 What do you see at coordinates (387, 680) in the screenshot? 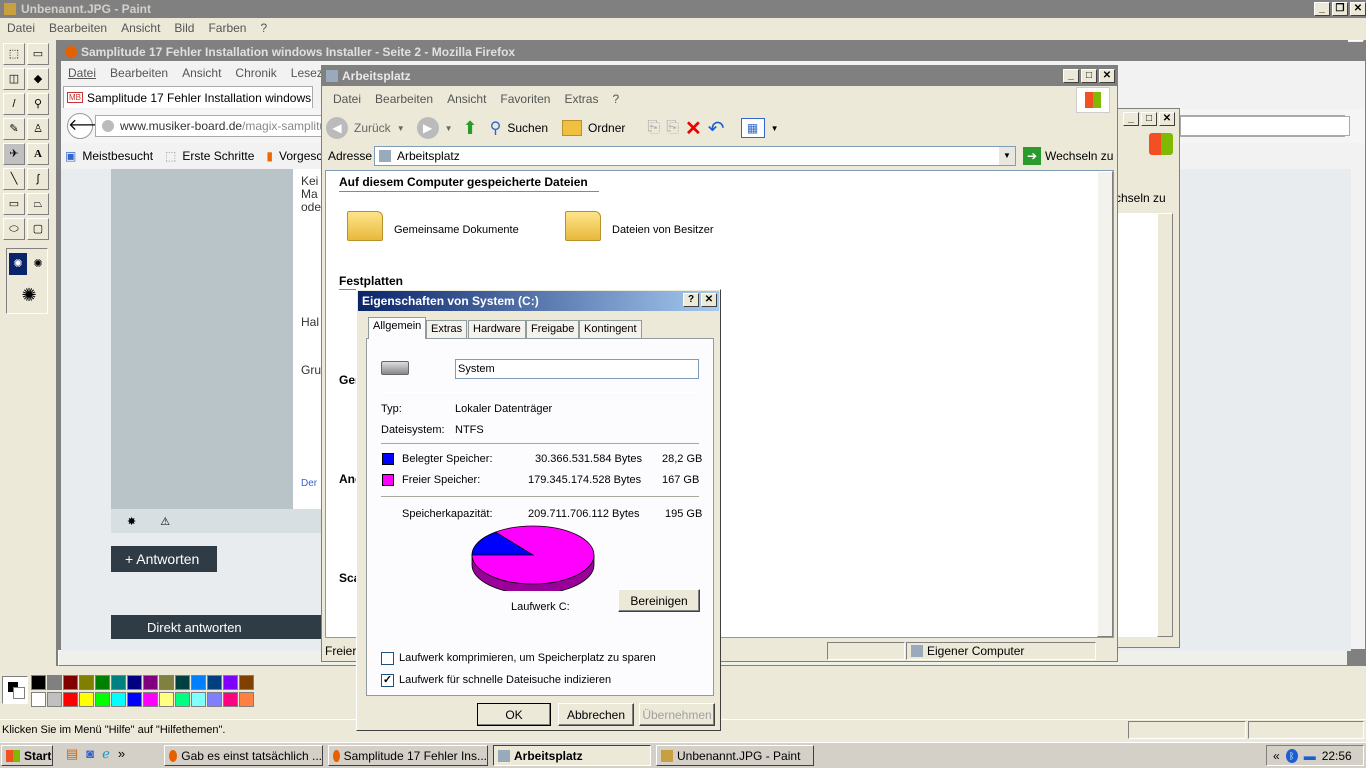
I see `index-checkbox: ✓` at bounding box center [387, 680].